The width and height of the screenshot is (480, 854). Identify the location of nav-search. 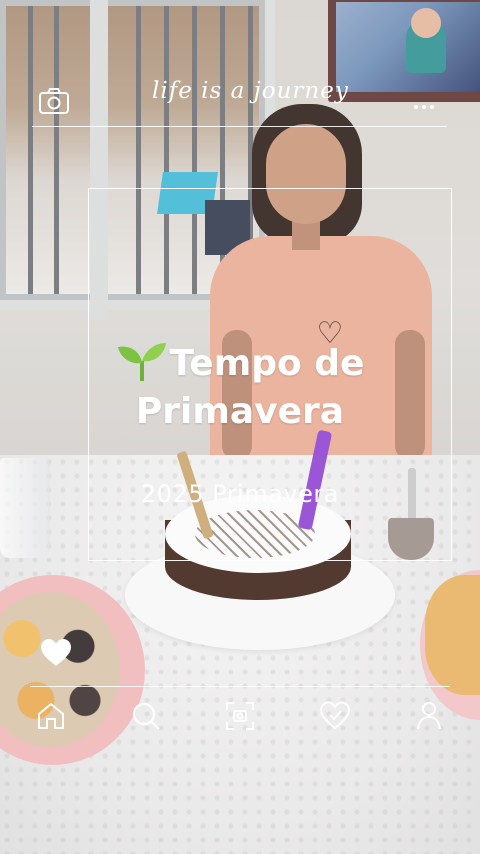
(146, 716).